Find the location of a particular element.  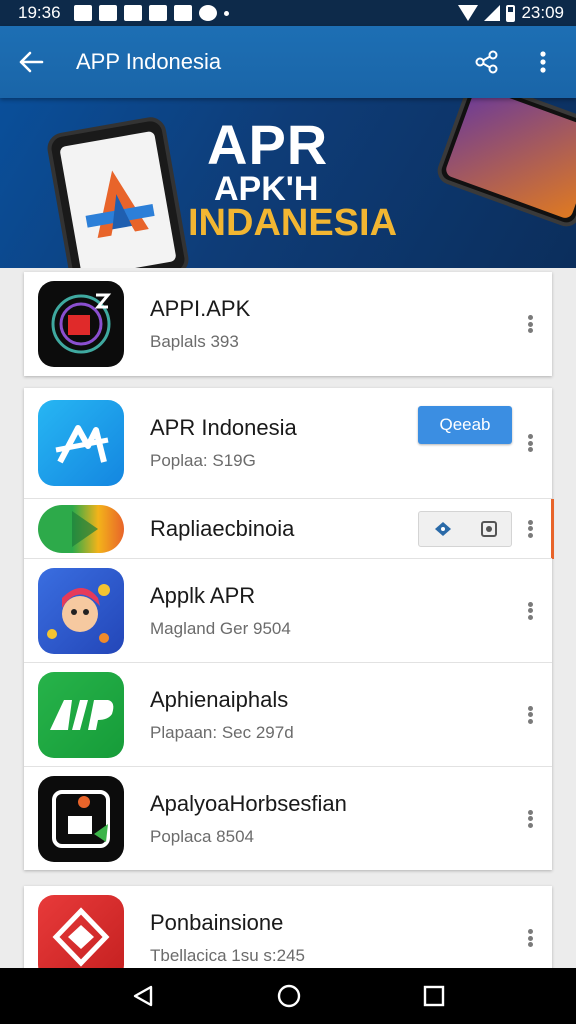

more-vert-icon is located at coordinates (543, 62).